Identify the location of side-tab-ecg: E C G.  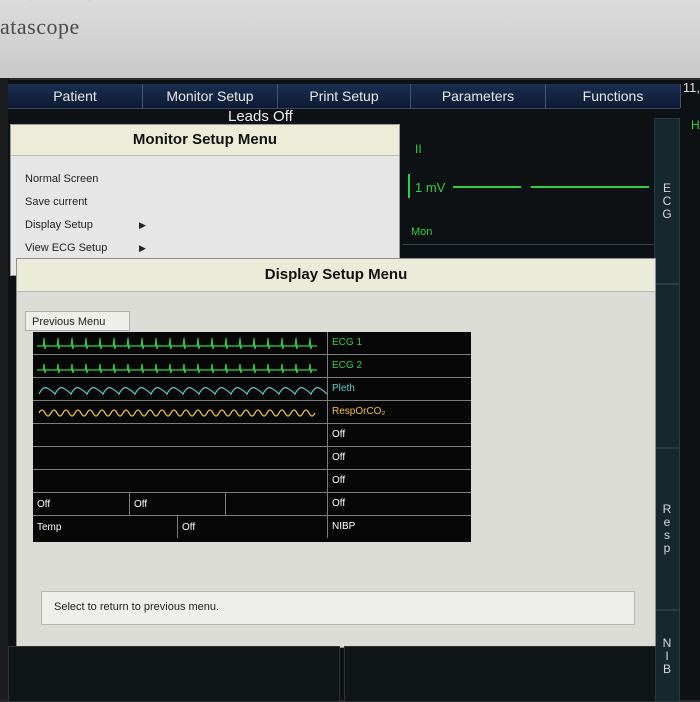
(667, 201).